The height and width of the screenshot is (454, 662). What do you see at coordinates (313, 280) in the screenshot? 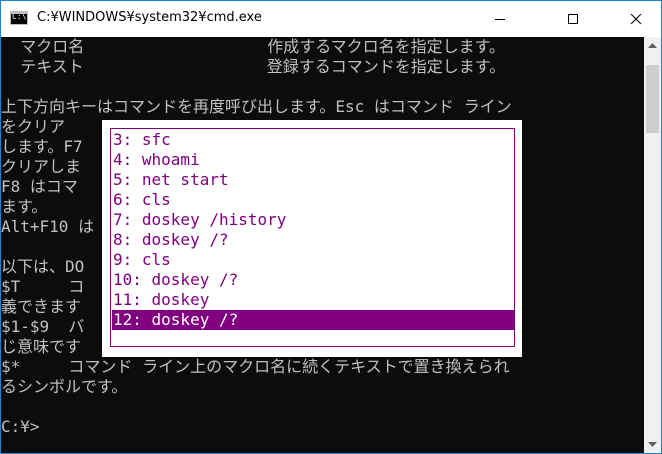
I see `history-item: 10: doskey /?` at bounding box center [313, 280].